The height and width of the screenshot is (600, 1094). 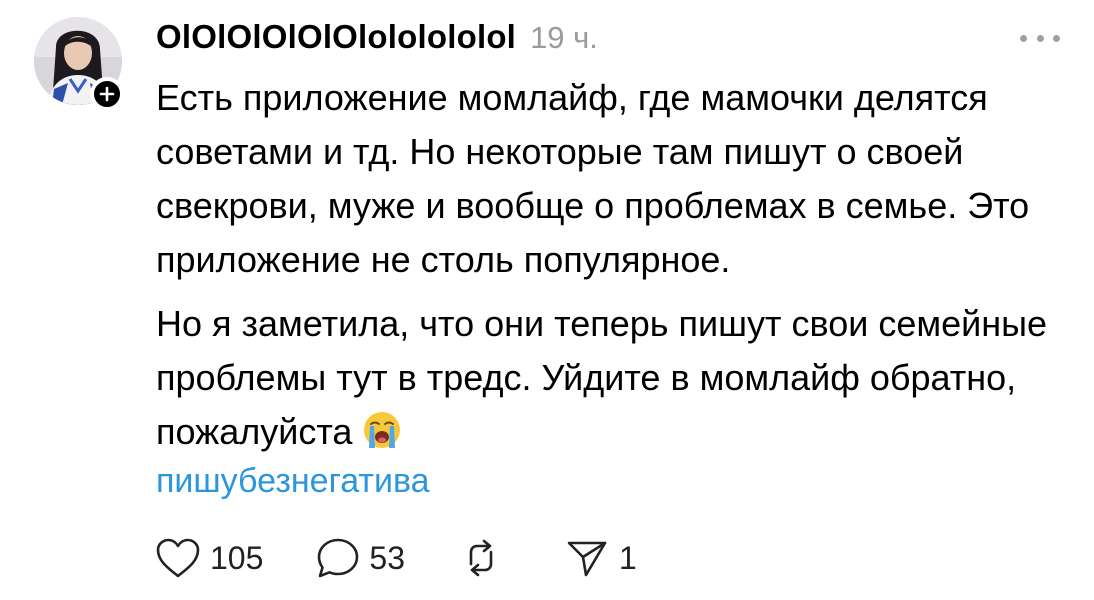 I want to click on plus-icon, so click(x=107, y=94).